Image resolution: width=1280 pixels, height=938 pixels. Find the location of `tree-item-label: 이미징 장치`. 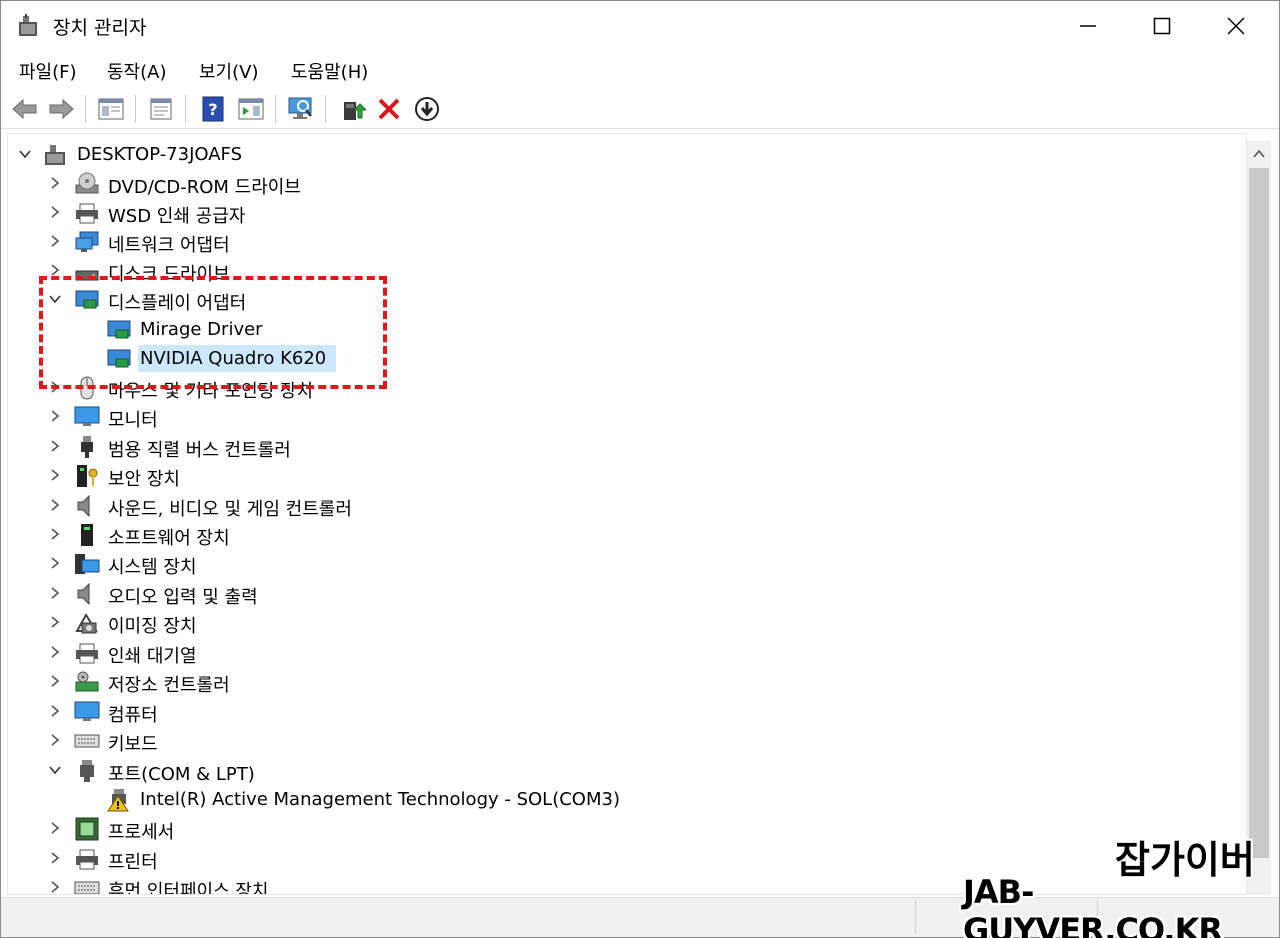

tree-item-label: 이미징 장치 is located at coordinates (152, 626).